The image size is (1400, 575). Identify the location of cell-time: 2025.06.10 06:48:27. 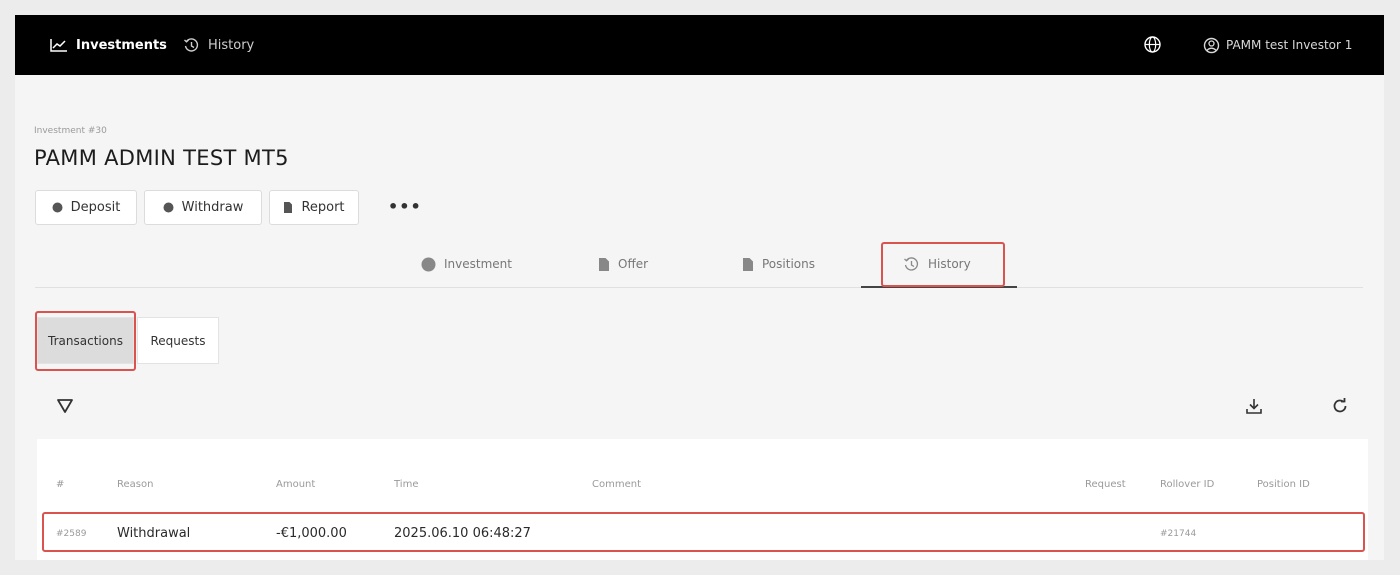
(462, 533).